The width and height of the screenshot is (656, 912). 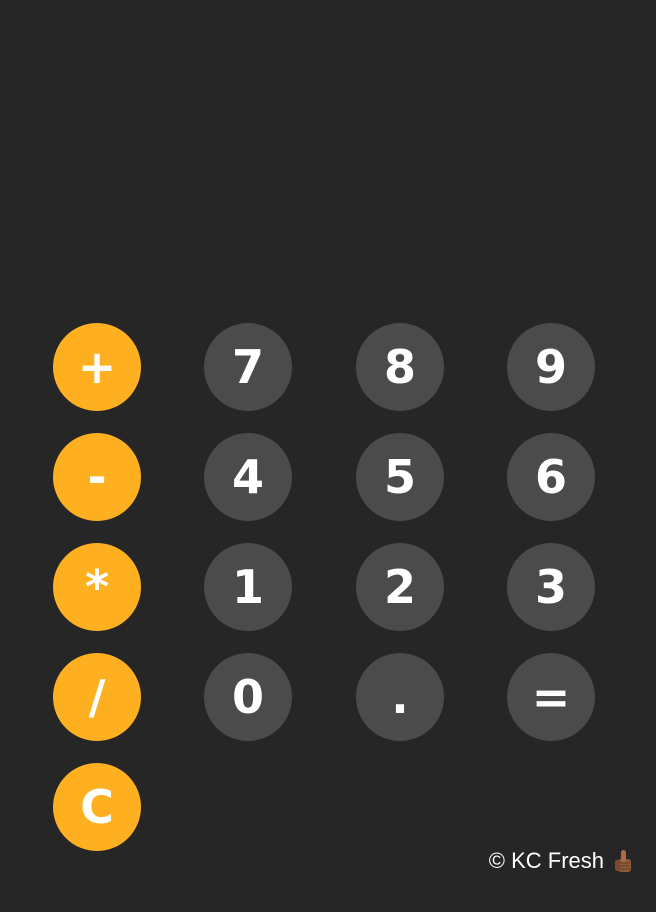 What do you see at coordinates (97, 587) in the screenshot?
I see `multiply-button: *` at bounding box center [97, 587].